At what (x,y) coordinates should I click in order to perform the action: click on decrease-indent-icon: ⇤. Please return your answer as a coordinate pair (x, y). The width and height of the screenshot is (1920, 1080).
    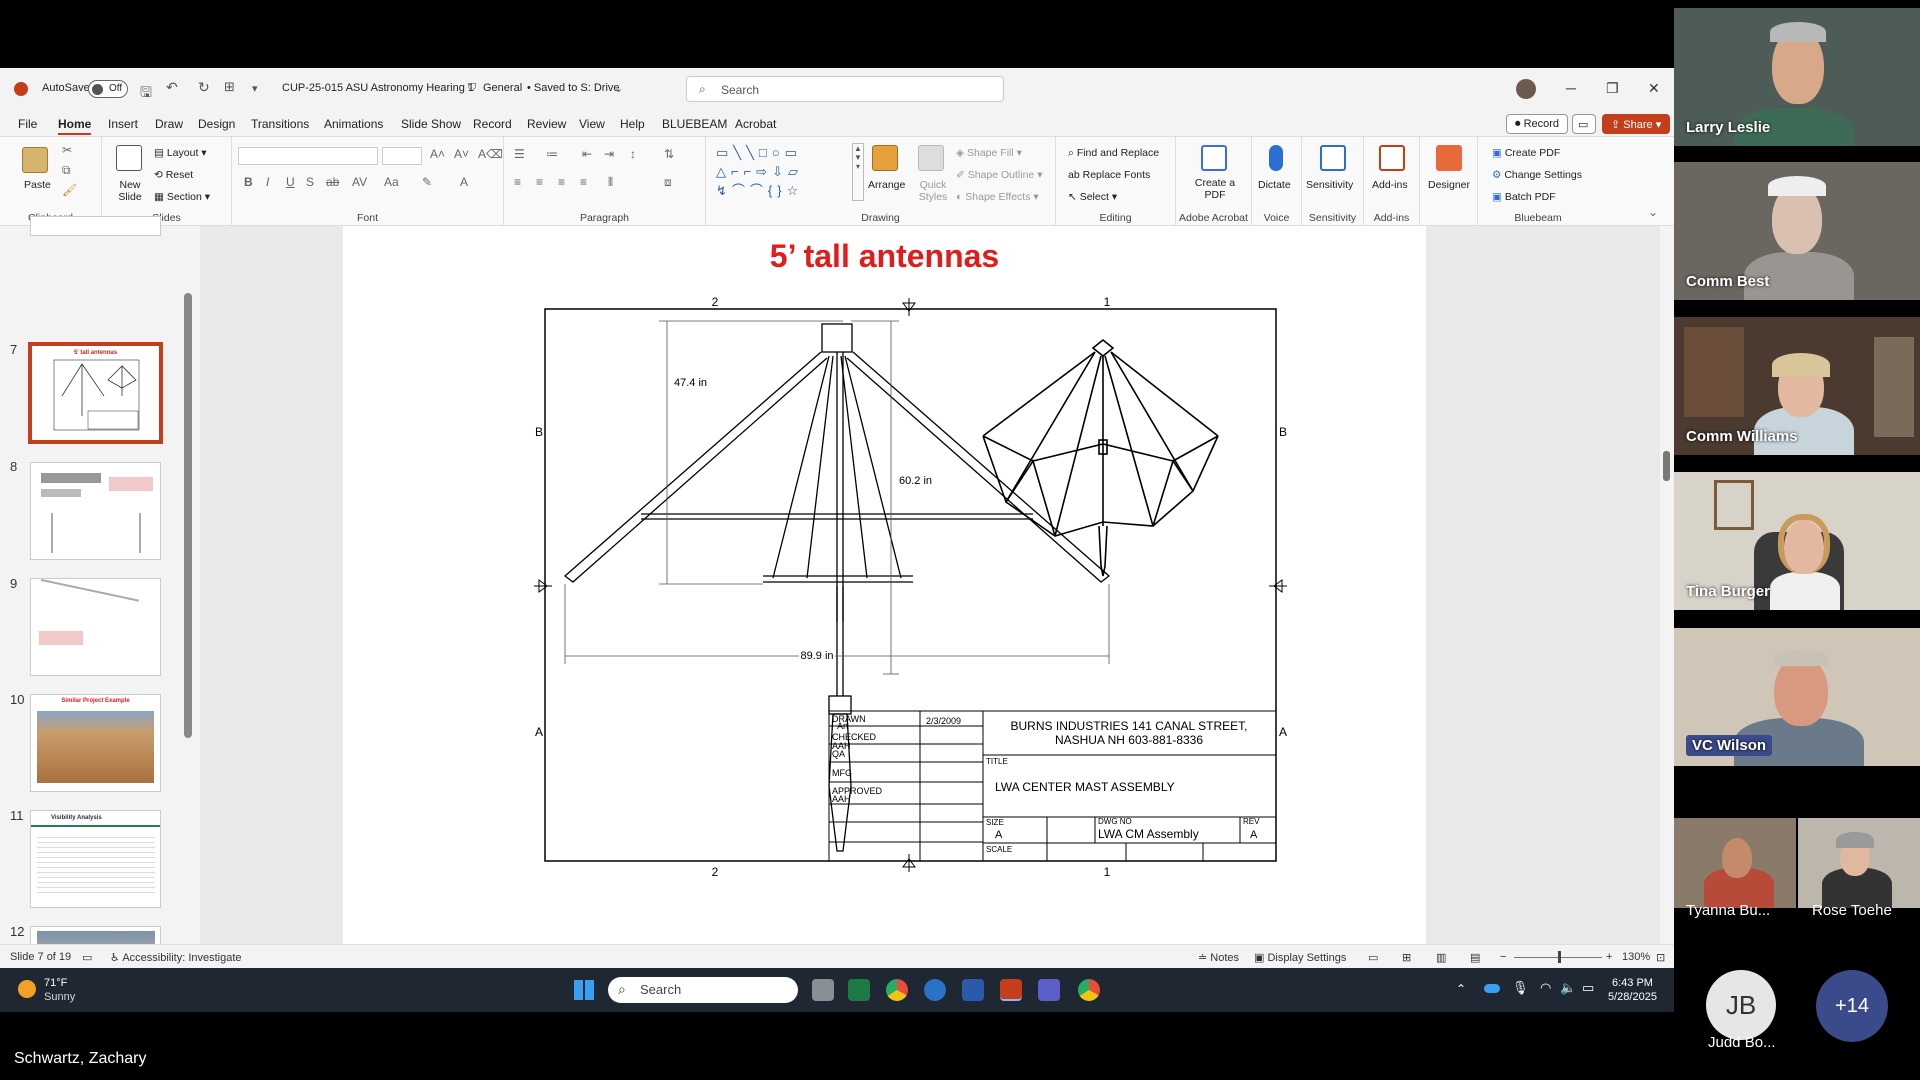
    Looking at the image, I should click on (587, 154).